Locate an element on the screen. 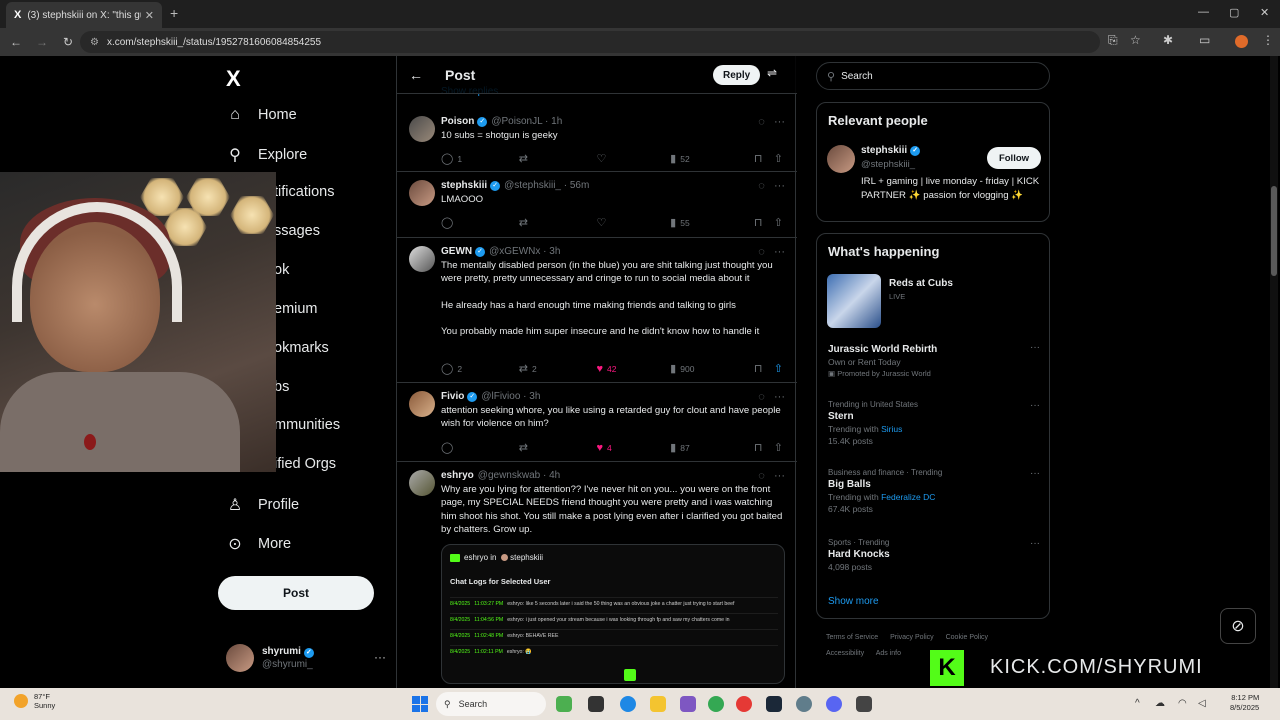 The width and height of the screenshot is (1280, 720). views-action: ▮ 52 is located at coordinates (712, 158).